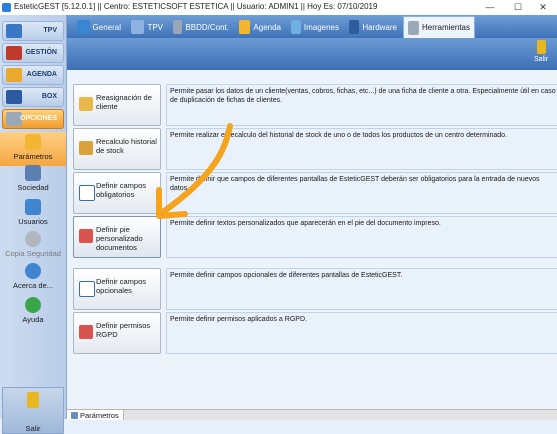 The height and width of the screenshot is (434, 557). I want to click on database-icon, so click(178, 27).